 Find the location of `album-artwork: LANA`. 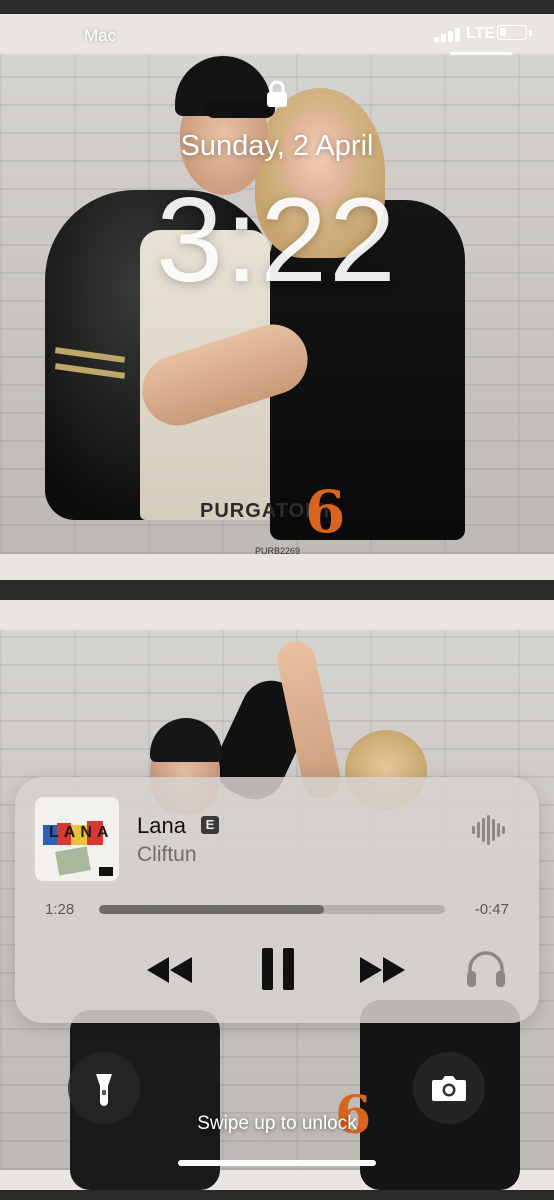

album-artwork: LANA is located at coordinates (77, 839).